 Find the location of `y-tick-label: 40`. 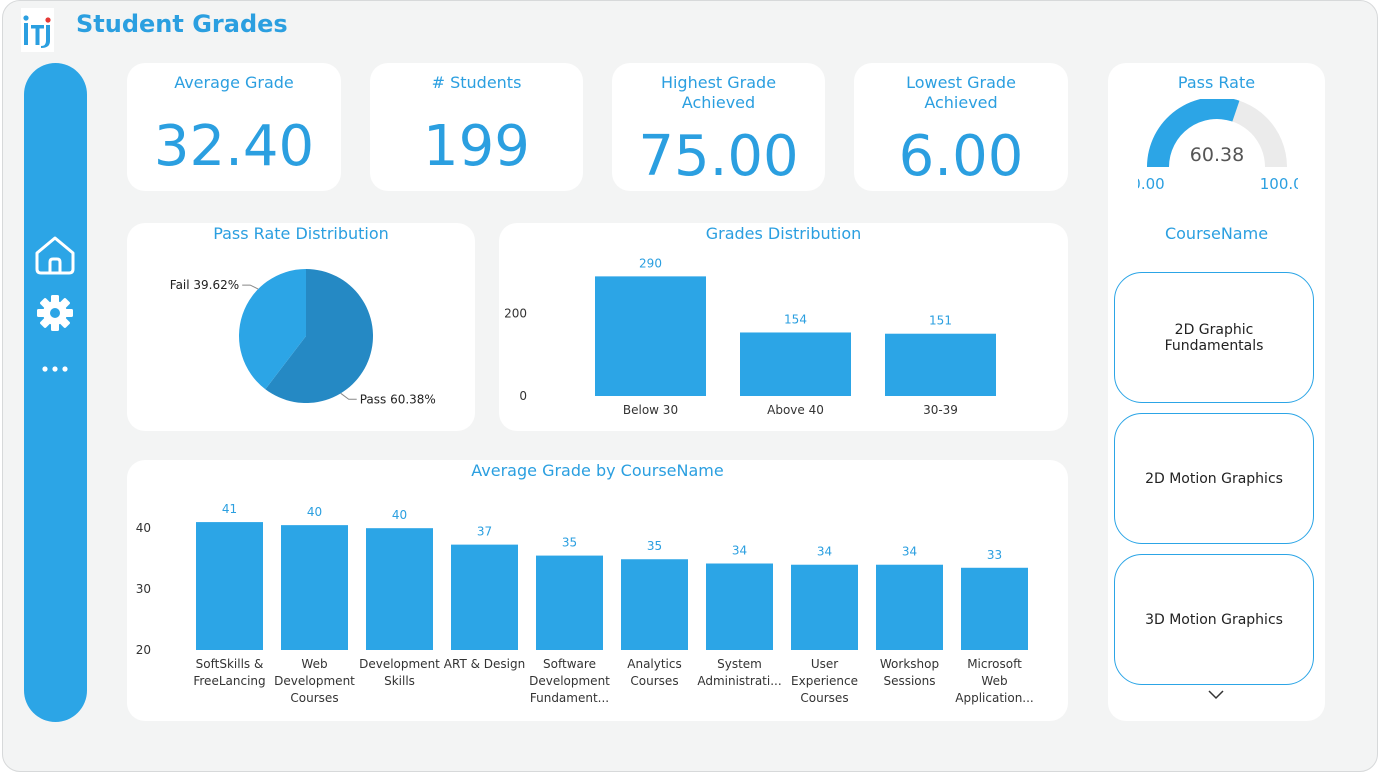

y-tick-label: 40 is located at coordinates (143, 528).